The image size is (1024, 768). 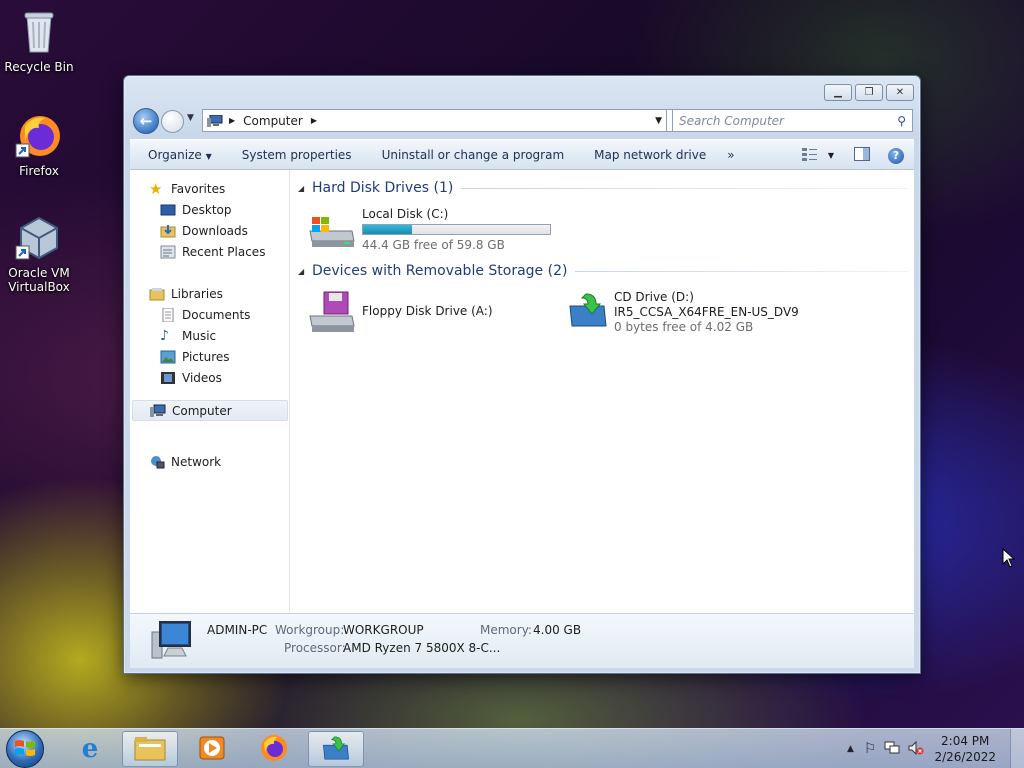 What do you see at coordinates (224, 252) in the screenshot?
I see `nav-label: Recent Places` at bounding box center [224, 252].